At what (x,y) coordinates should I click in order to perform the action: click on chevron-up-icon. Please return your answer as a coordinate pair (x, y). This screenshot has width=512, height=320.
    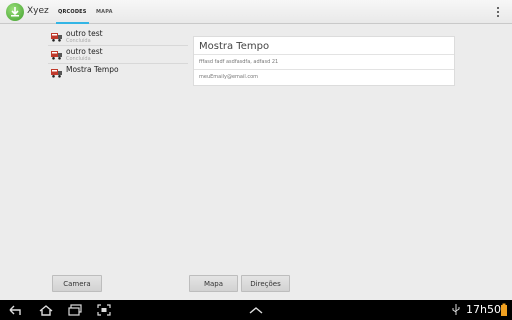
    Looking at the image, I should click on (256, 310).